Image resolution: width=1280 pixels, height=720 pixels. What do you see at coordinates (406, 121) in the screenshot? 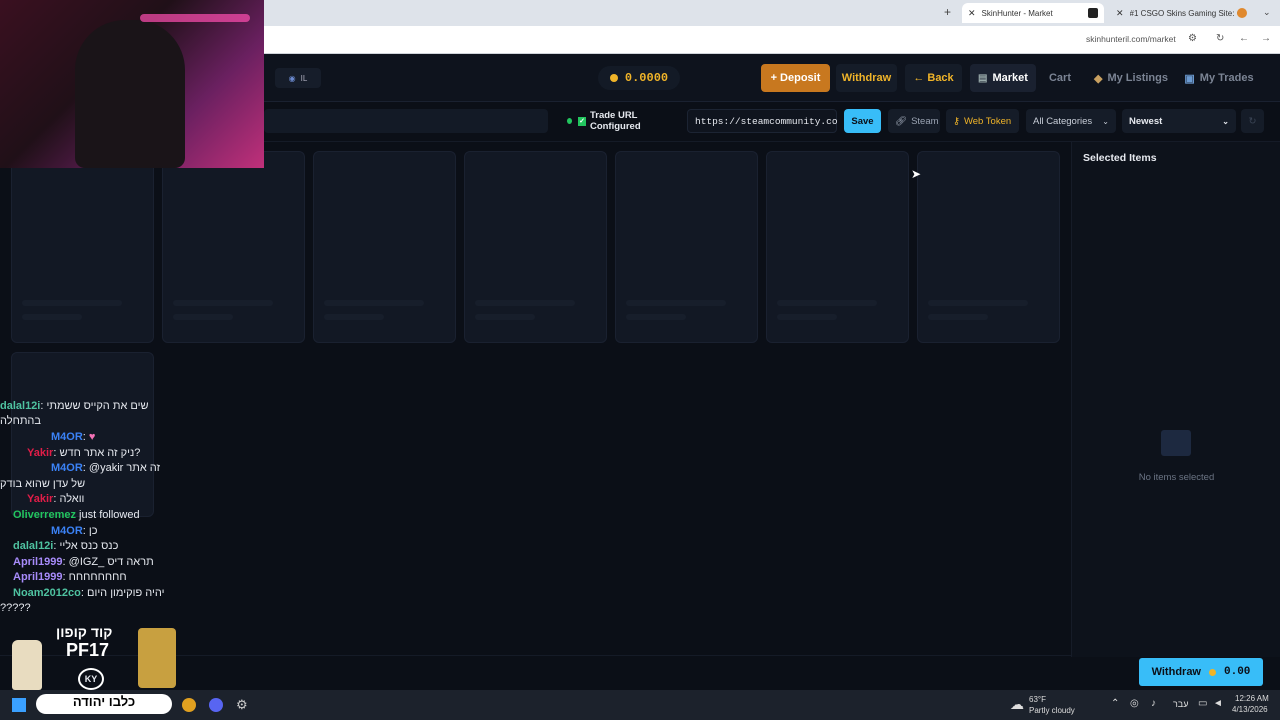
I see `search-input` at bounding box center [406, 121].